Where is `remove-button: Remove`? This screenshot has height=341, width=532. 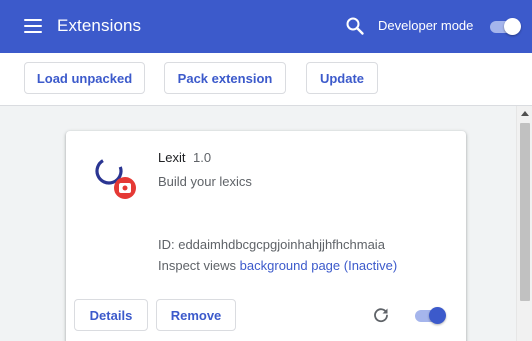 remove-button: Remove is located at coordinates (196, 315).